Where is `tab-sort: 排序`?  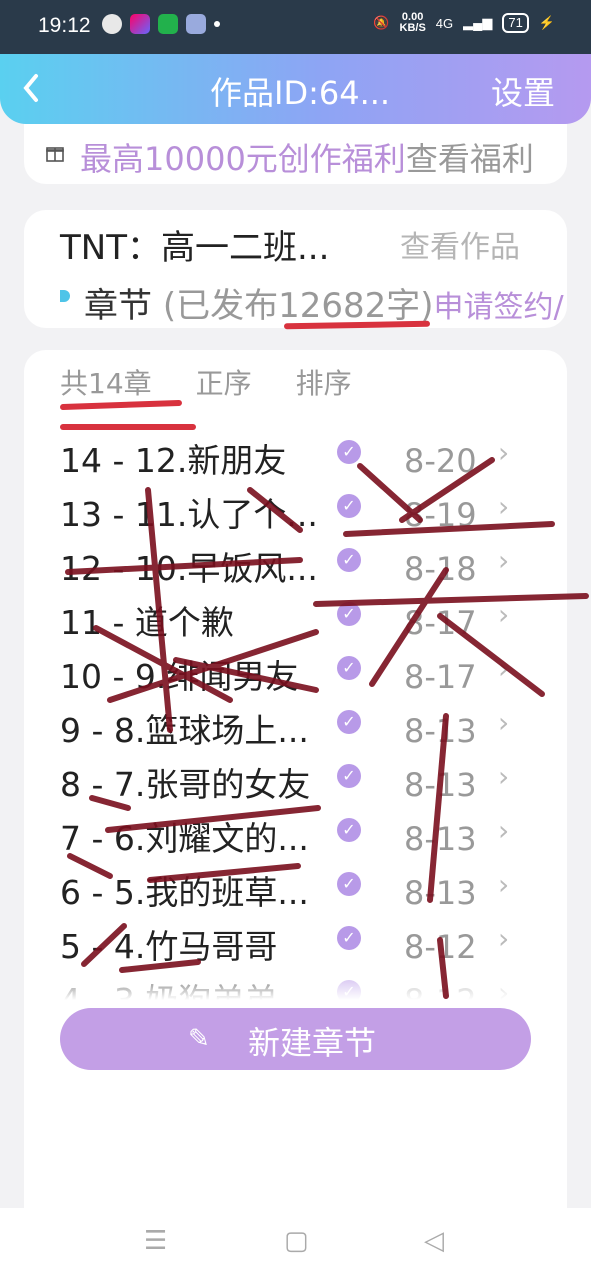 tab-sort: 排序 is located at coordinates (324, 382).